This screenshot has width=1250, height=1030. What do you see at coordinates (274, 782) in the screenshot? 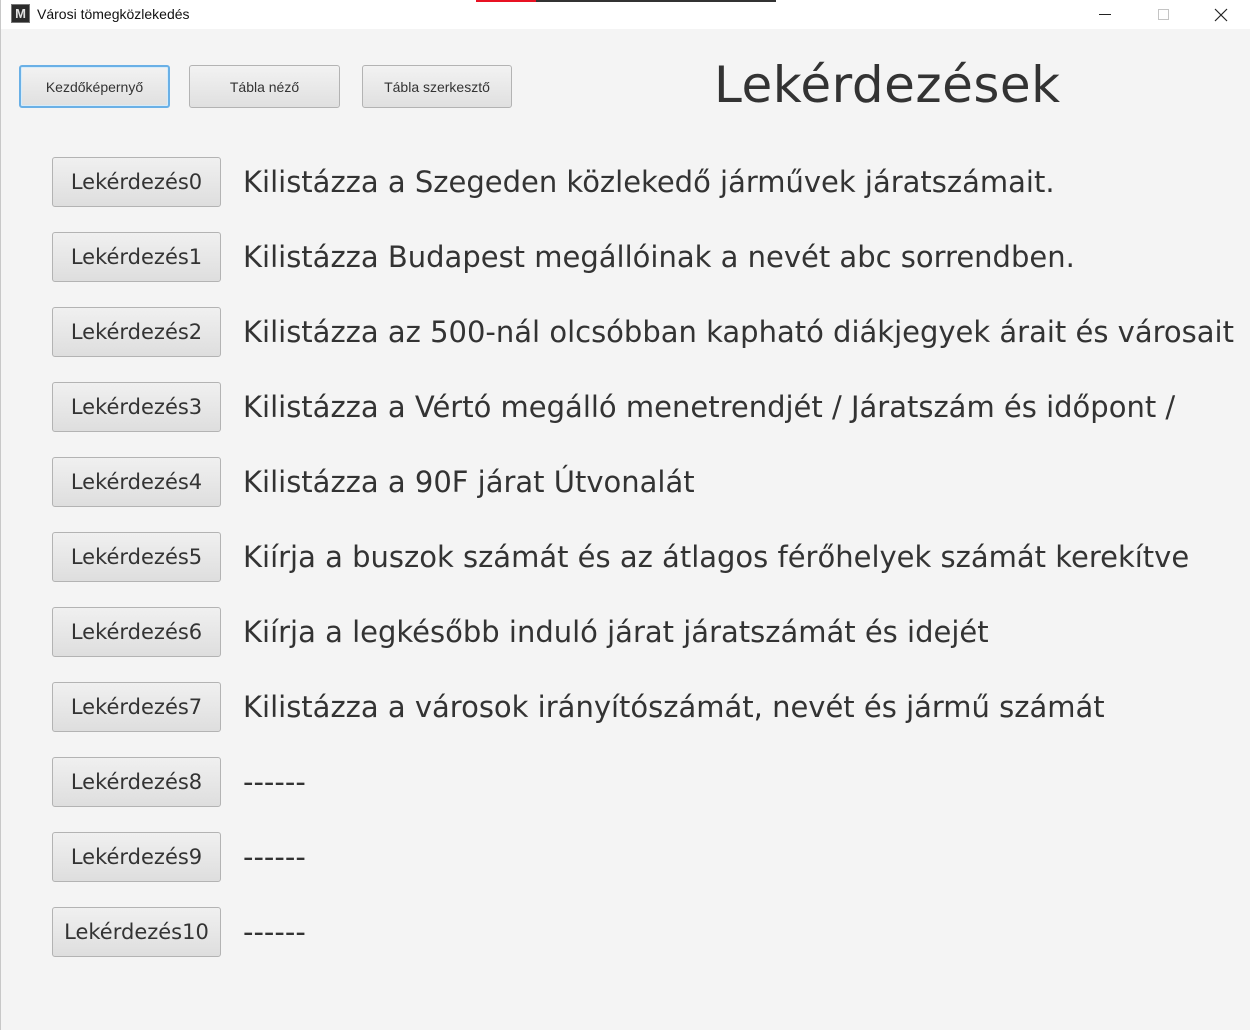
I see `query-description-8: ------` at bounding box center [274, 782].